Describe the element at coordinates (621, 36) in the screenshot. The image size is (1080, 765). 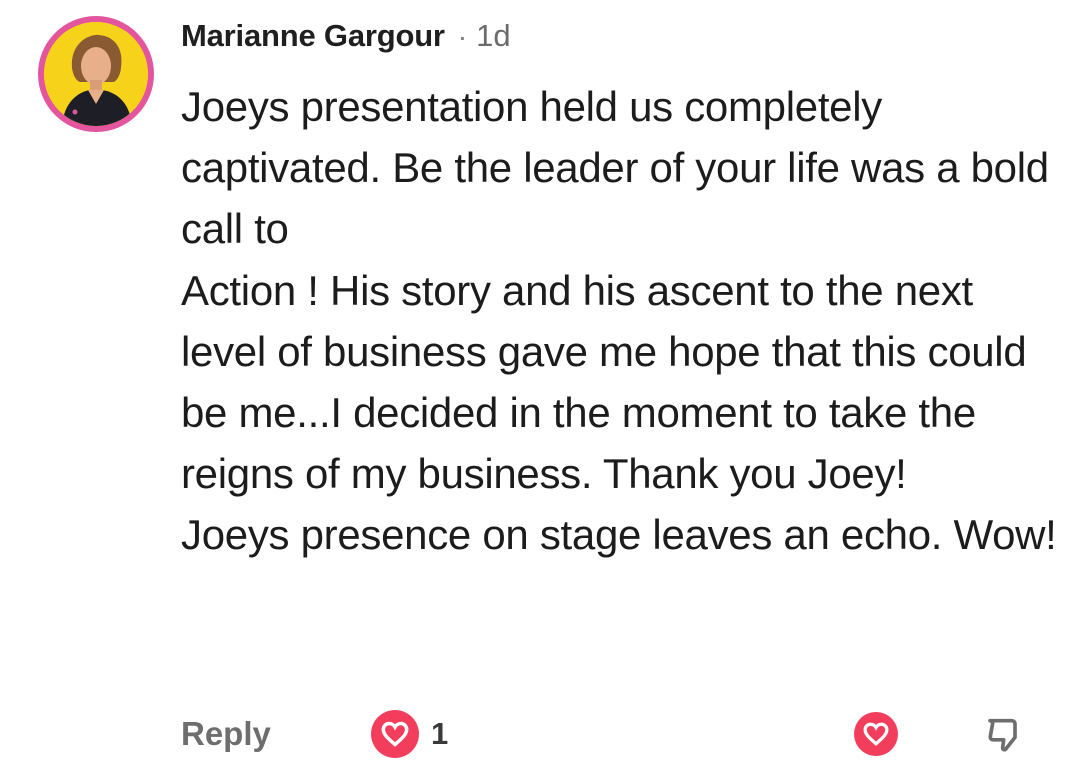
I see `comment-meta: Marianne Gargour · 1d` at that location.